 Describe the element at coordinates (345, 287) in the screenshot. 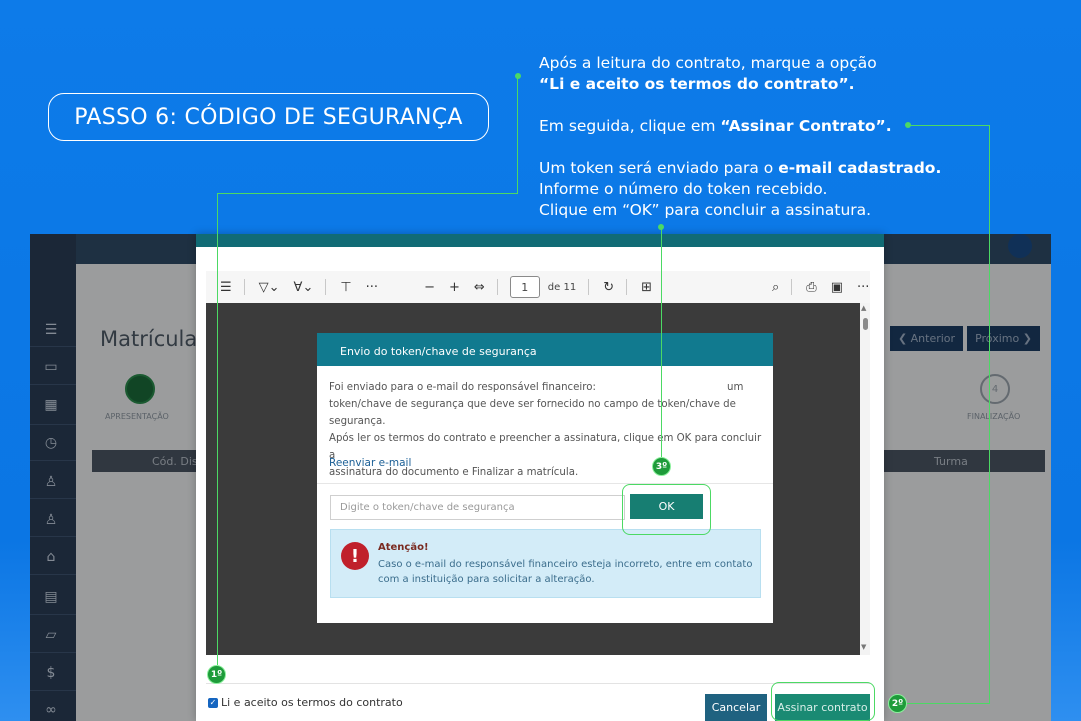

I see `text-icon: ⊤` at that location.